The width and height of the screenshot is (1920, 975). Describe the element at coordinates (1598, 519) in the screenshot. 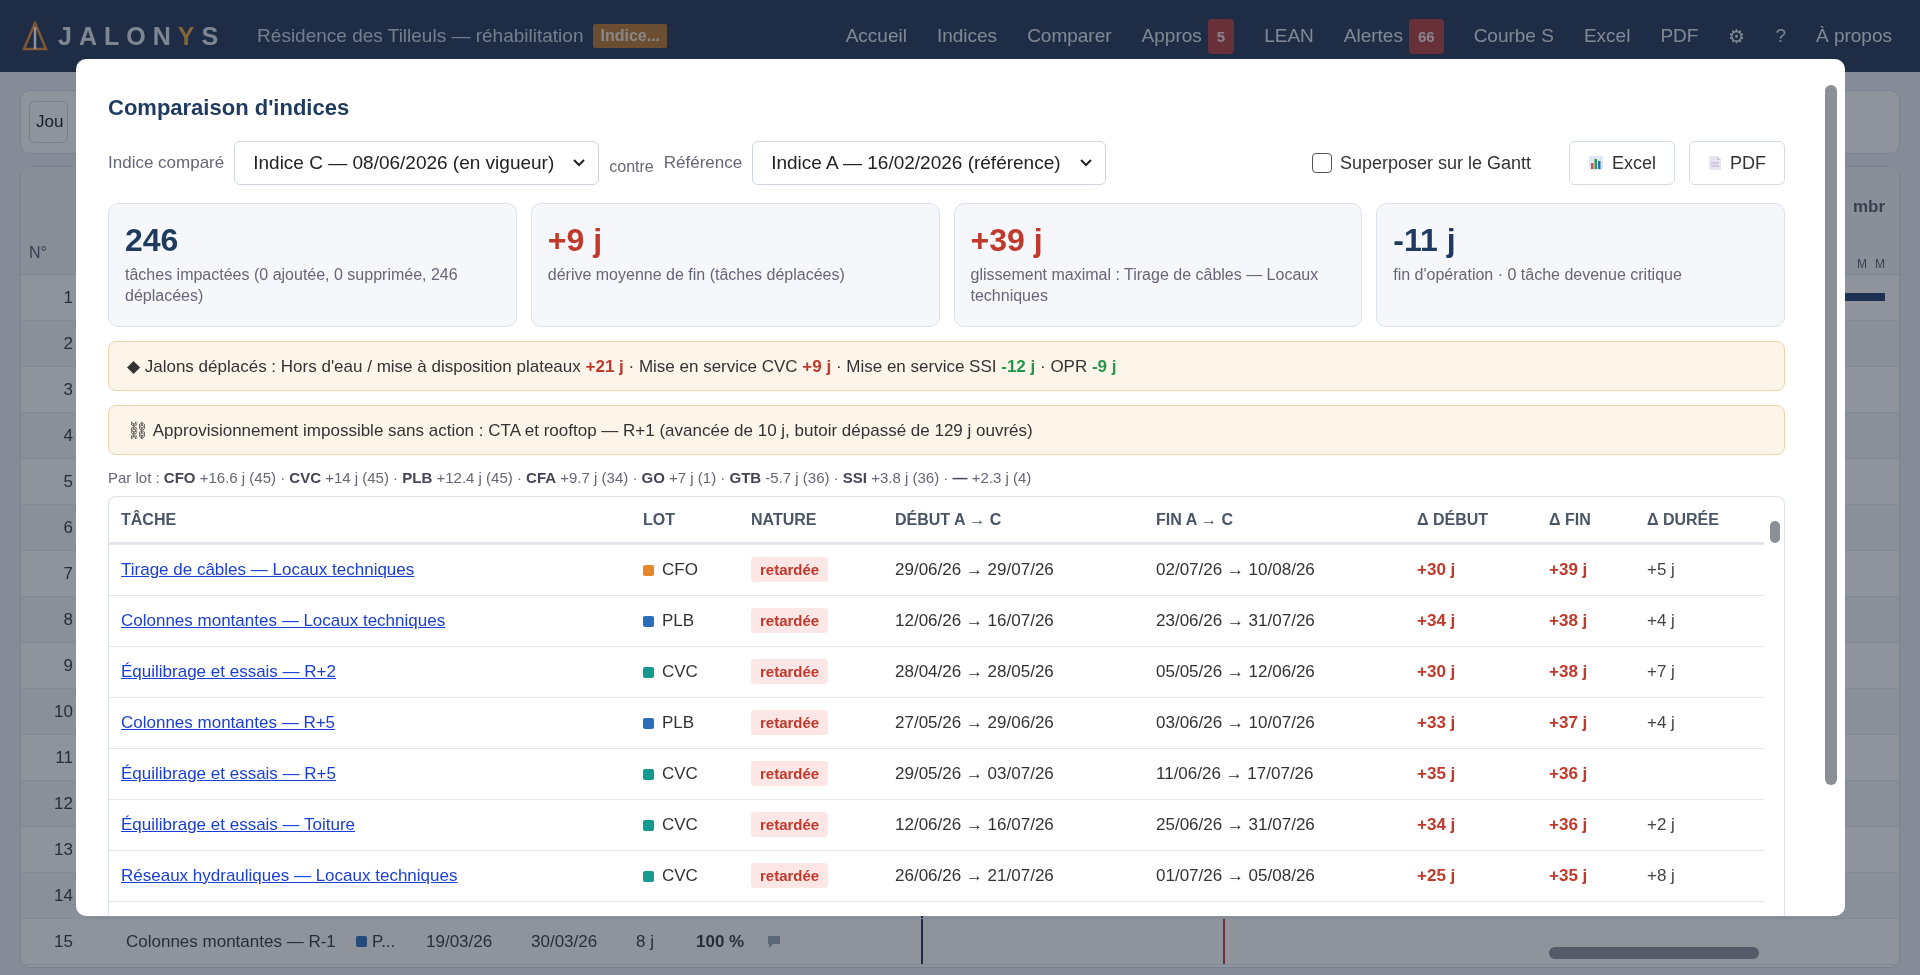

I see `column-header: Δ FIN` at that location.